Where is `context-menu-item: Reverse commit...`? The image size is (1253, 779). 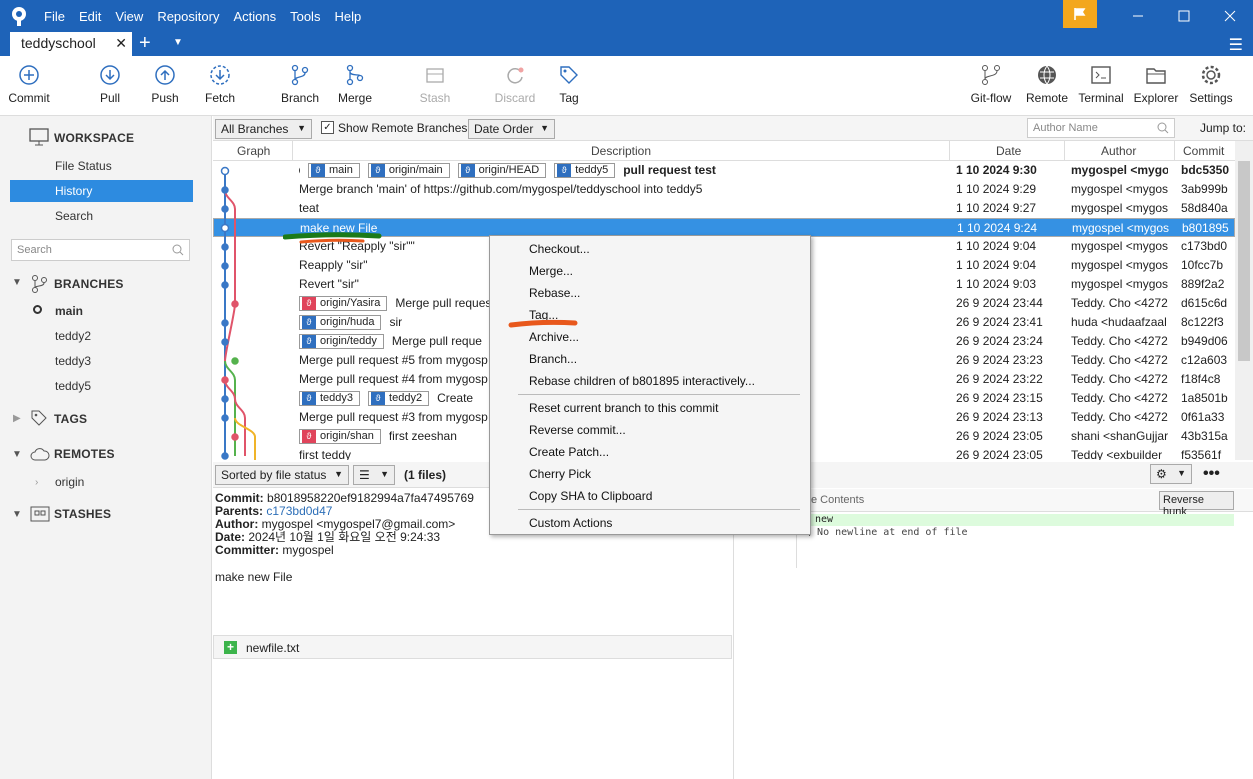
context-menu-item: Reverse commit... is located at coordinates (577, 430).